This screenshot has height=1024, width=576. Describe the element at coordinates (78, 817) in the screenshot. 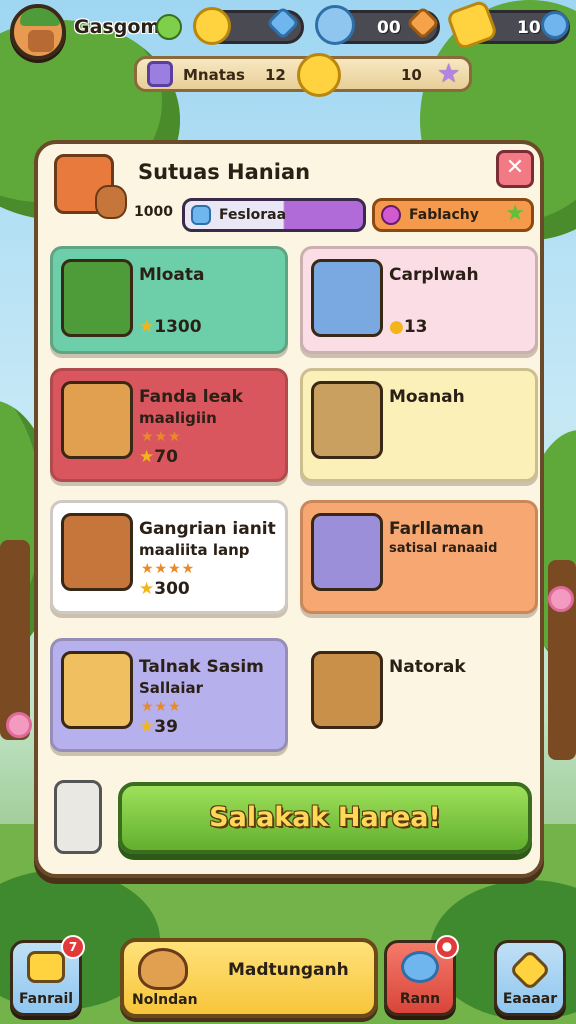

I see `side-hint-button` at that location.